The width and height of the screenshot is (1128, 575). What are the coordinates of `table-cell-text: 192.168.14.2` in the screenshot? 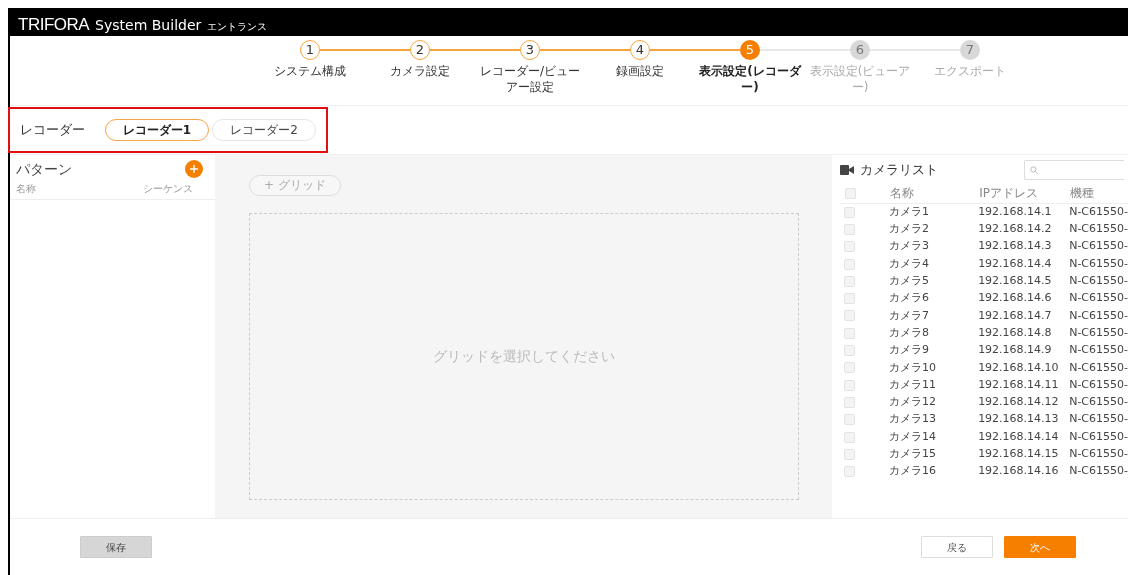 It's located at (1015, 229).